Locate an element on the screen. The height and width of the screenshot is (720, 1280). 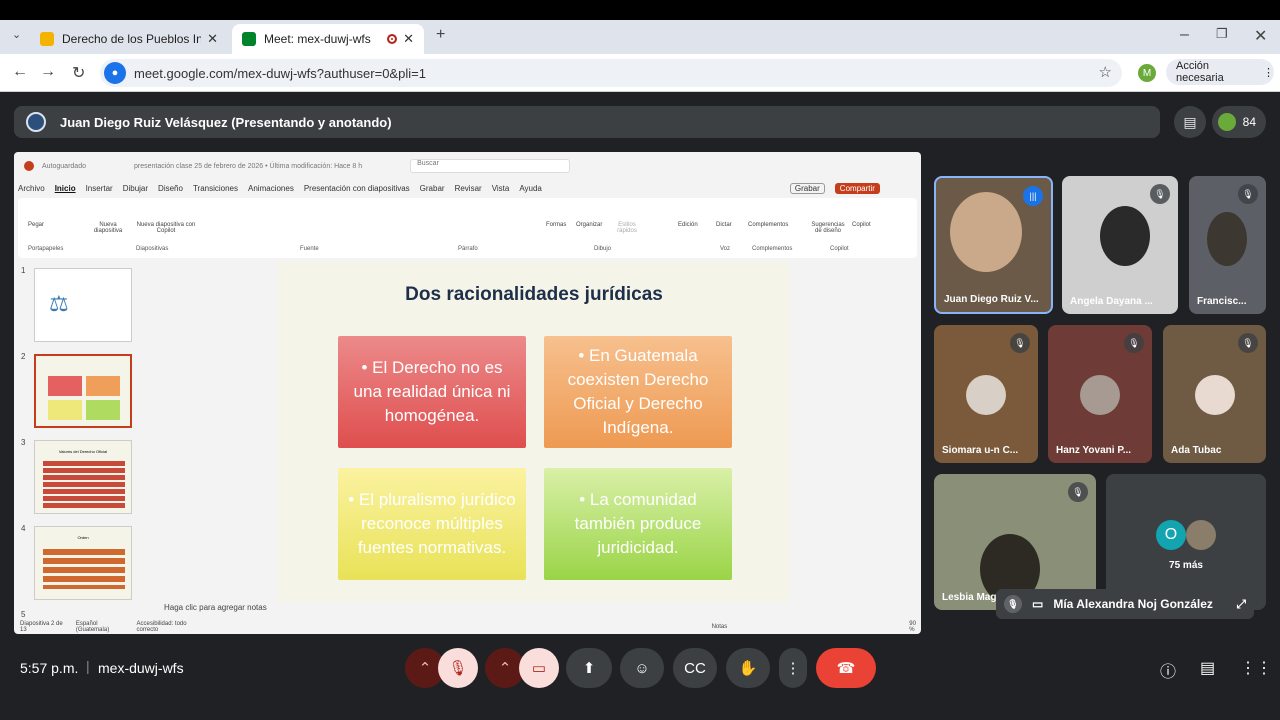
profile-avatar: M is located at coordinates (1147, 73).